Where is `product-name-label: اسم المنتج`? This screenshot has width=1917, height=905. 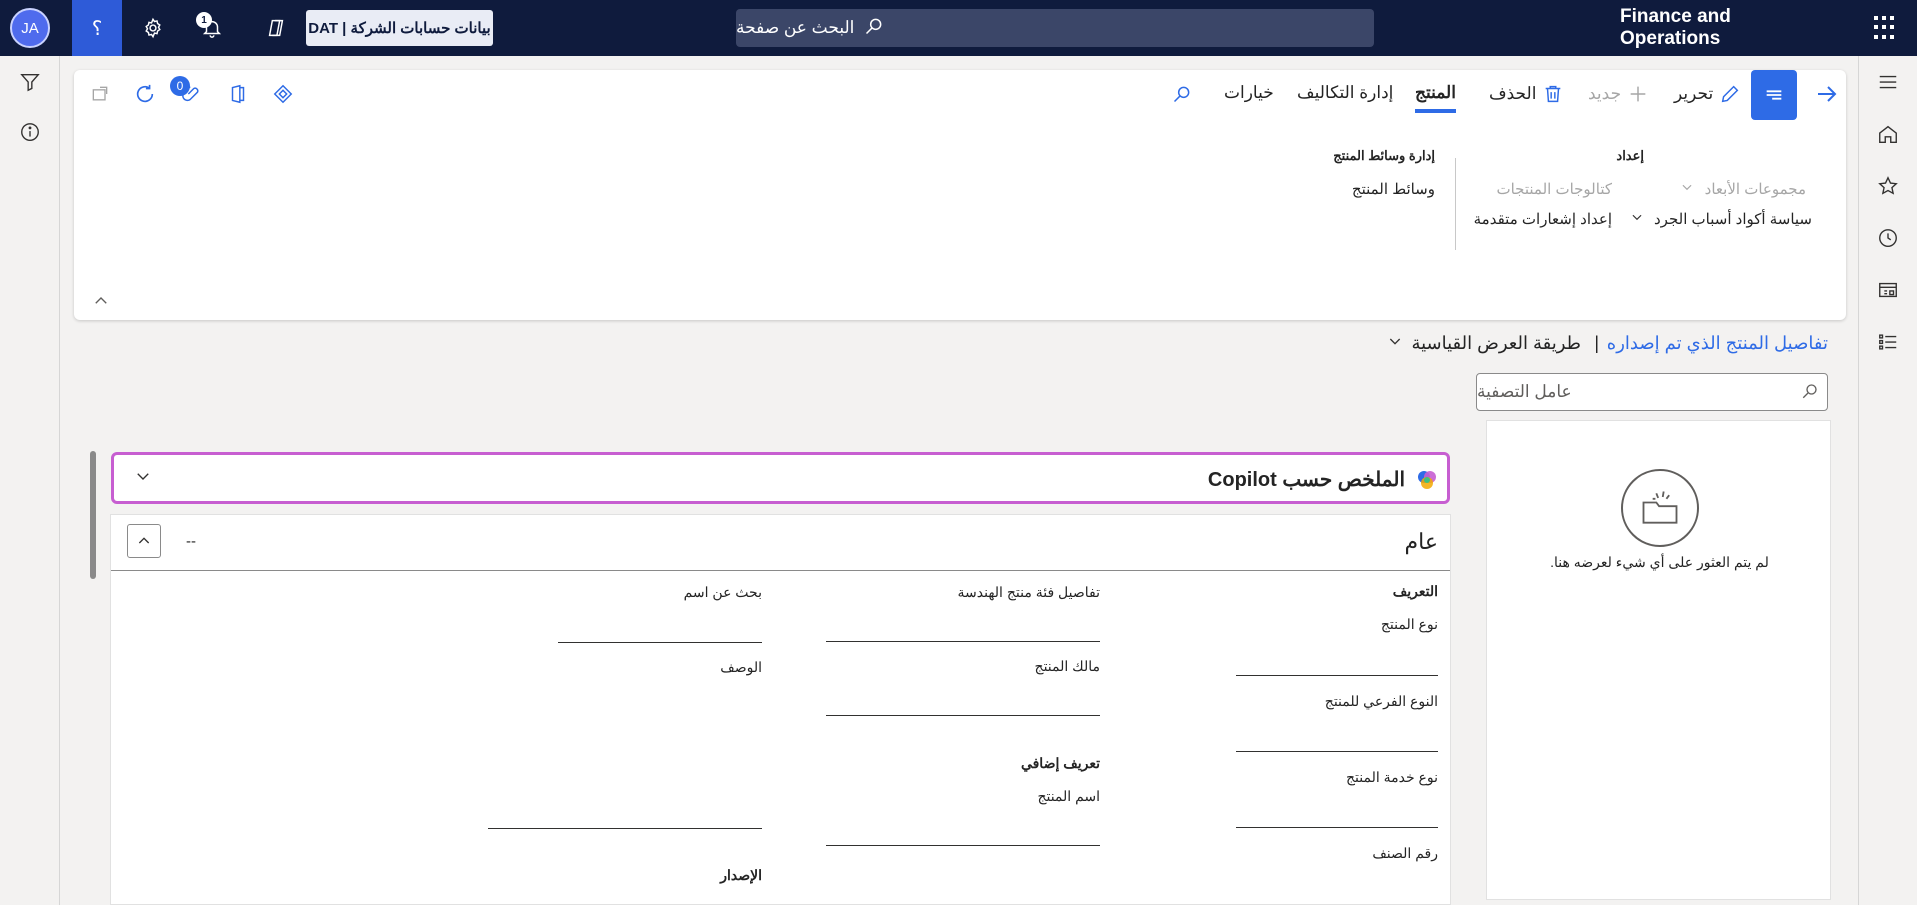
product-name-label: اسم المنتج is located at coordinates (1068, 796).